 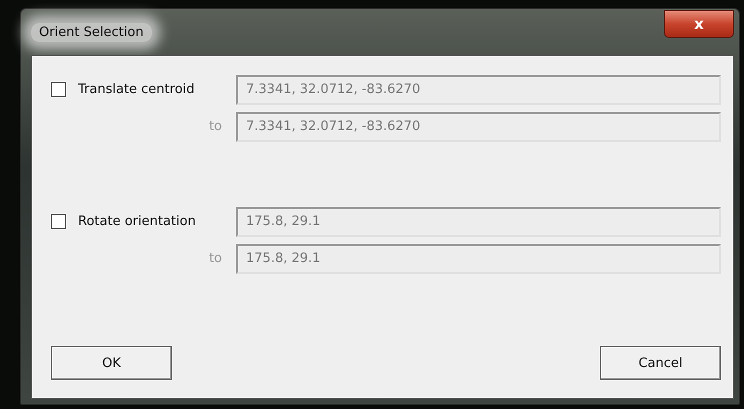 I want to click on checkbox-label: Translate centroid, so click(x=136, y=89).